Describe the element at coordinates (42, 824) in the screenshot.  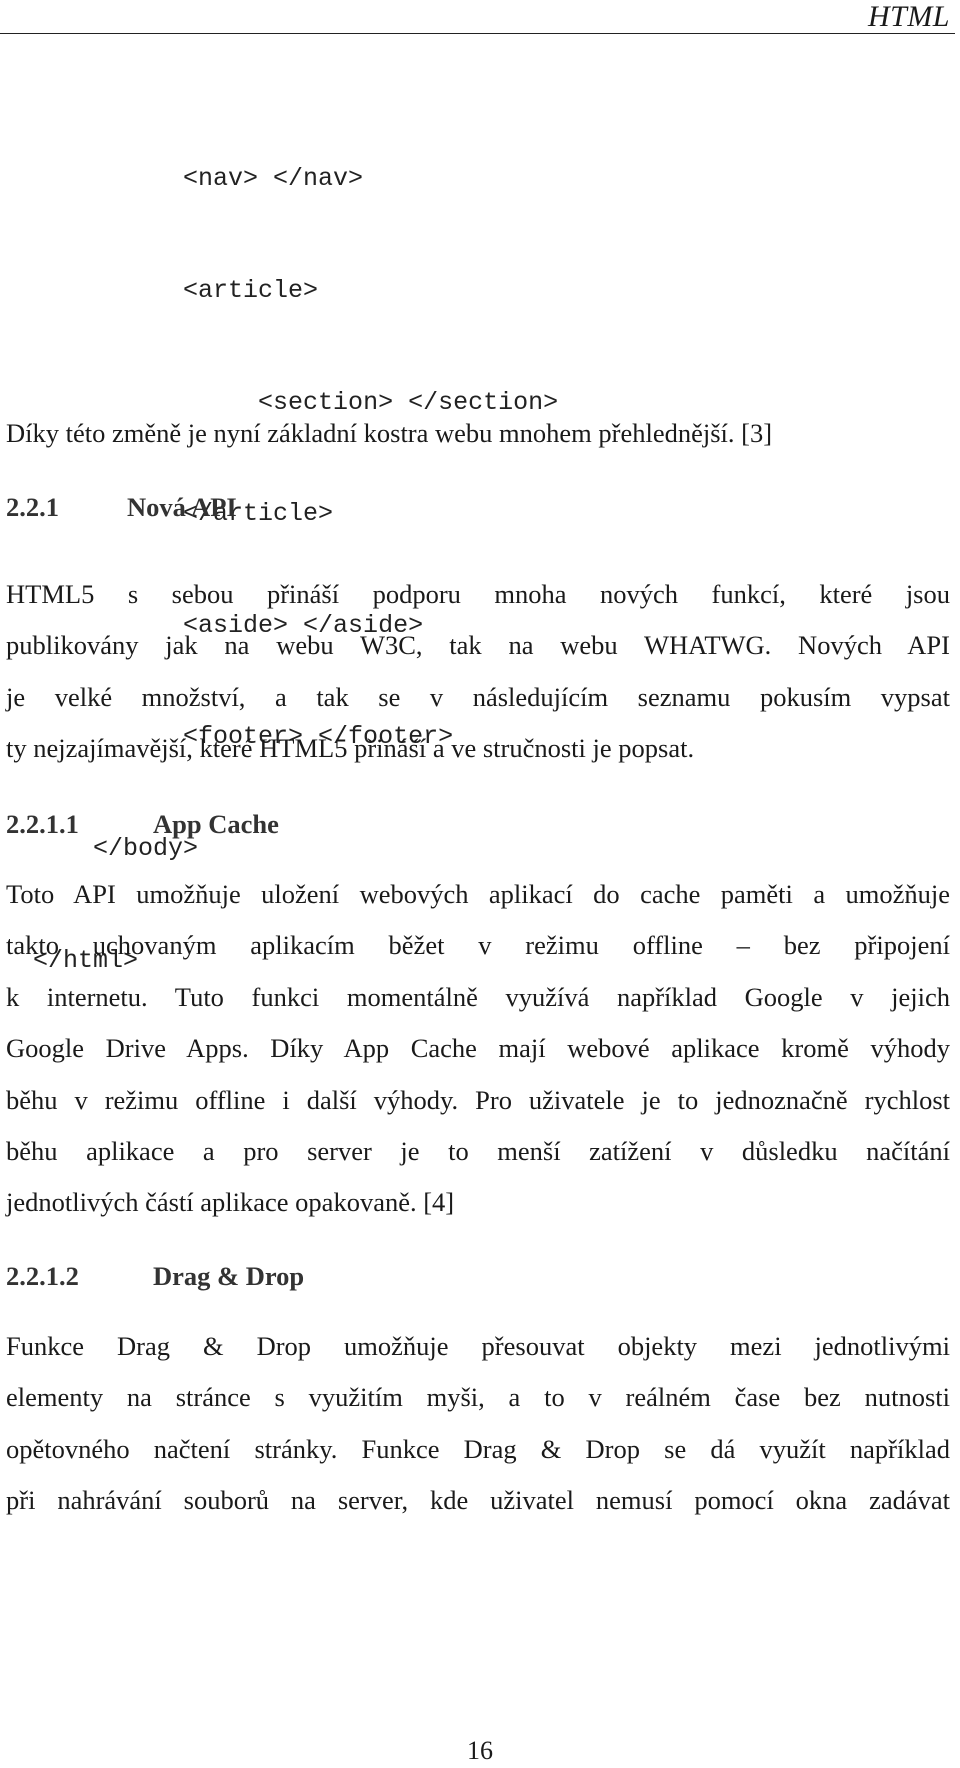
I see `section-number: 2.2.1.1` at that location.